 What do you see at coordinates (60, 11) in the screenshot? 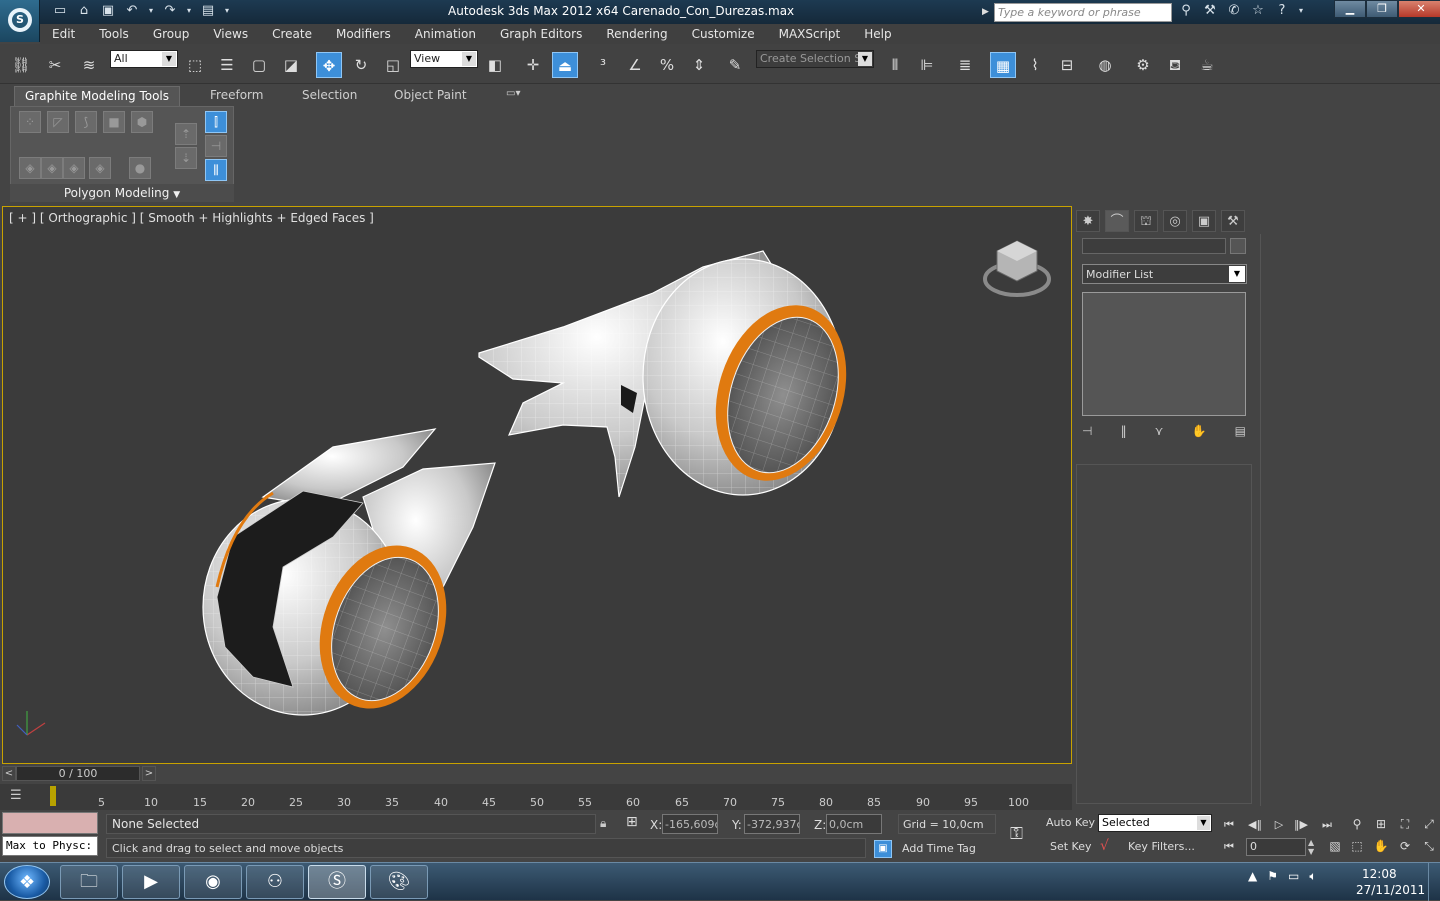
I see `new-file-icon: ▭` at bounding box center [60, 11].